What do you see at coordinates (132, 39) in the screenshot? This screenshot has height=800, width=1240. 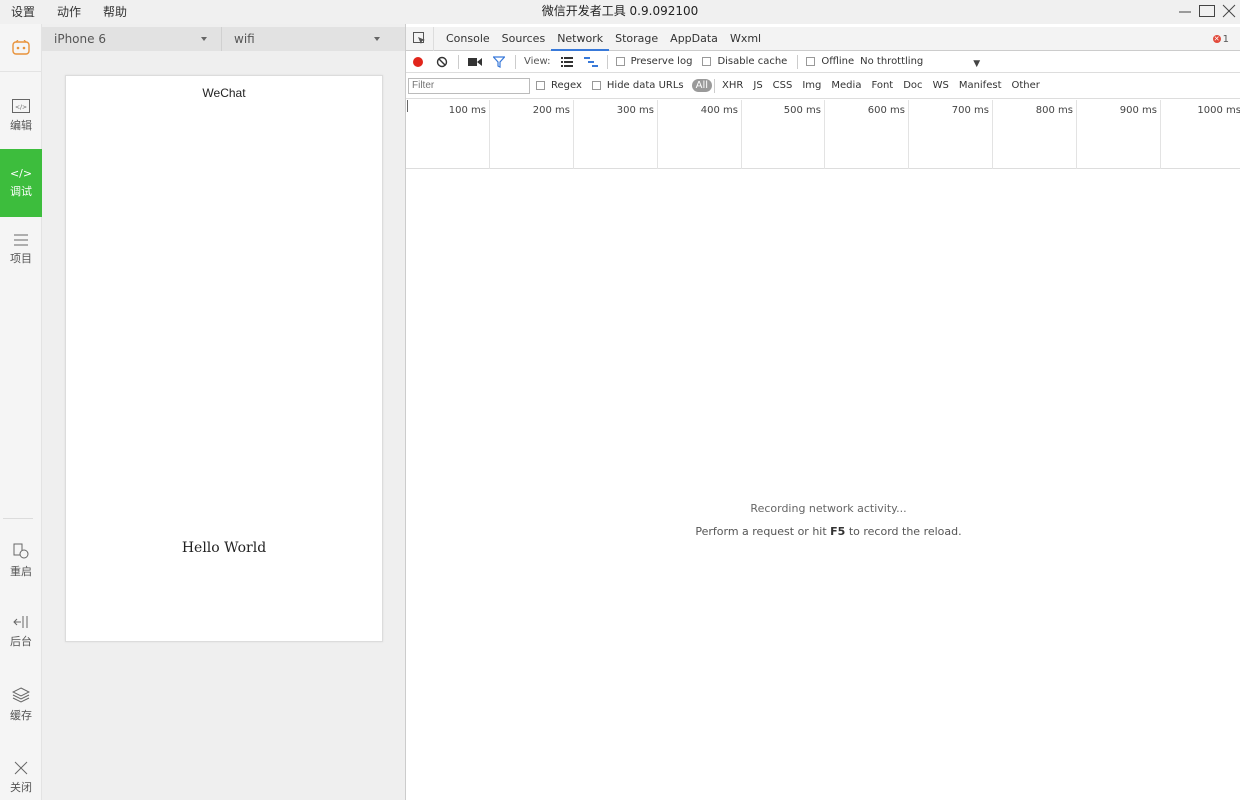 I see `device-select: iPhone 6` at bounding box center [132, 39].